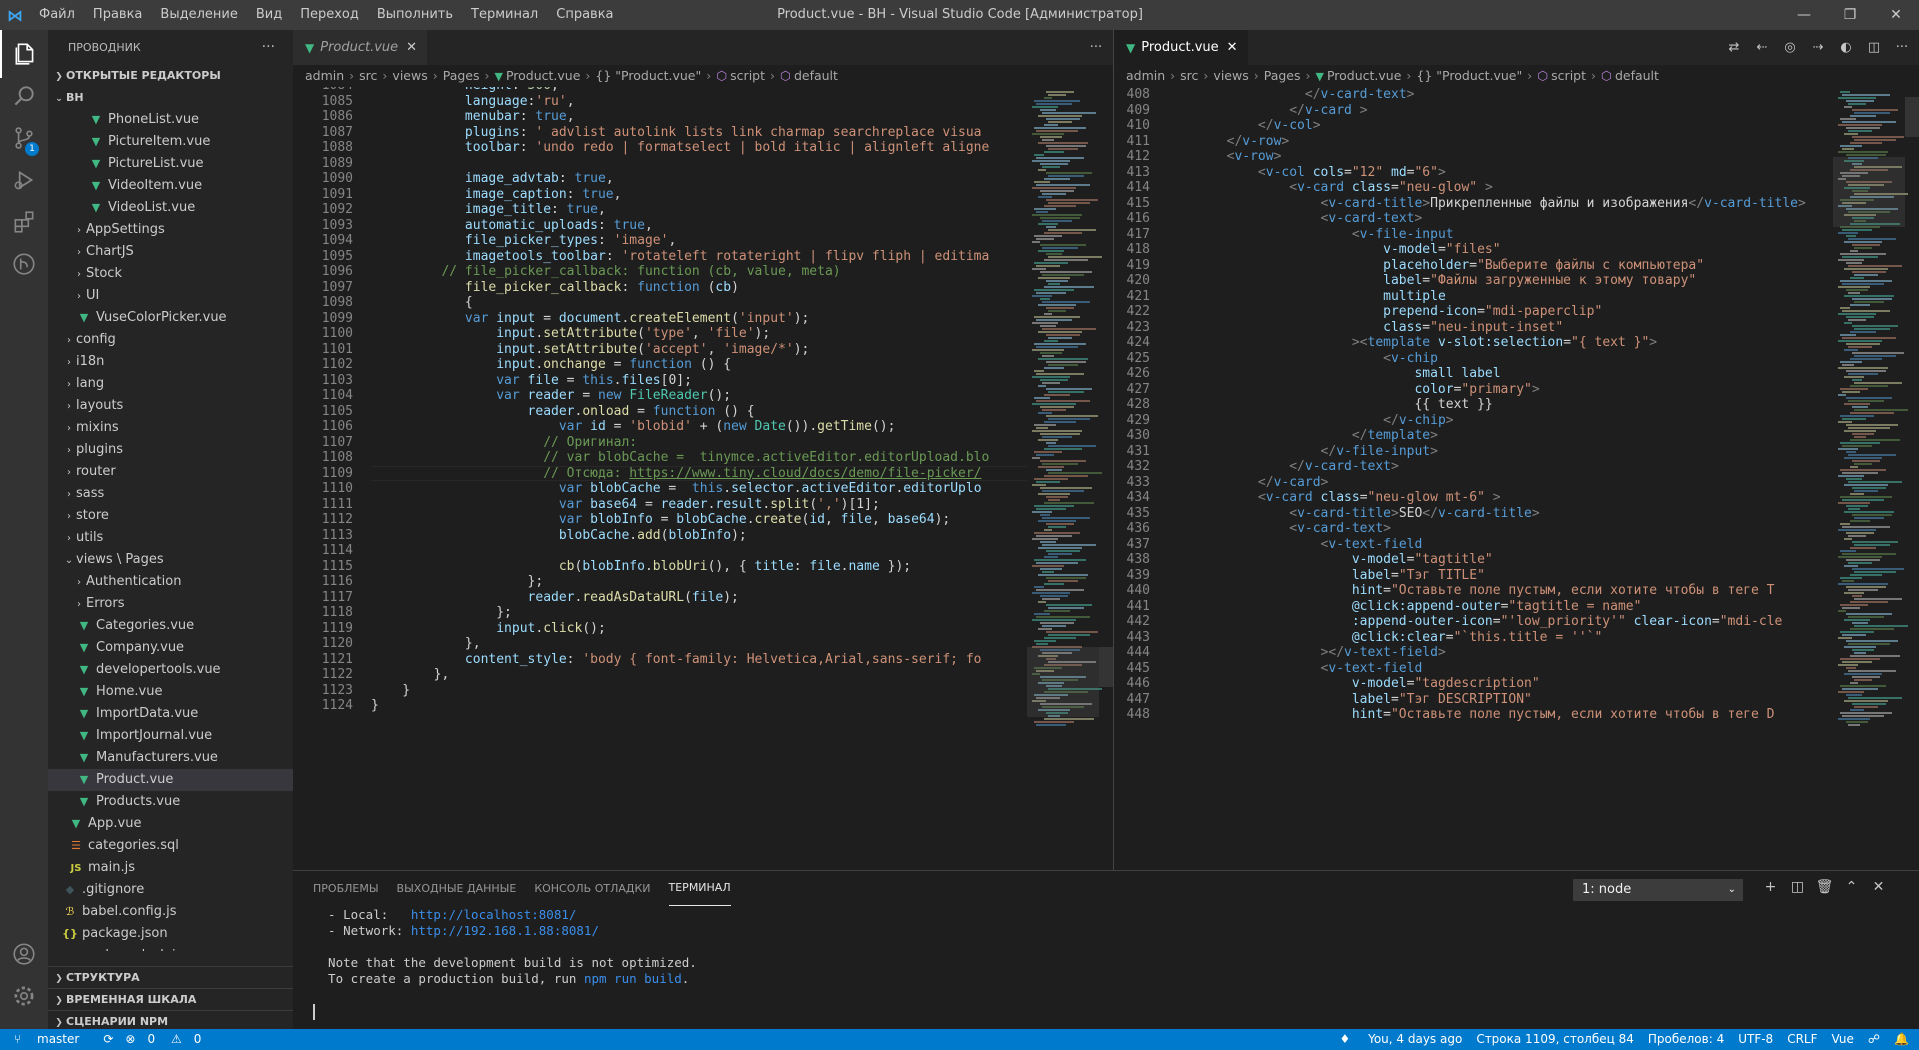 The image size is (1919, 1050). Describe the element at coordinates (170, 999) in the screenshot. I see `sidebar-section: ❯ ВРЕМЕННАЯ ШКАЛА` at that location.